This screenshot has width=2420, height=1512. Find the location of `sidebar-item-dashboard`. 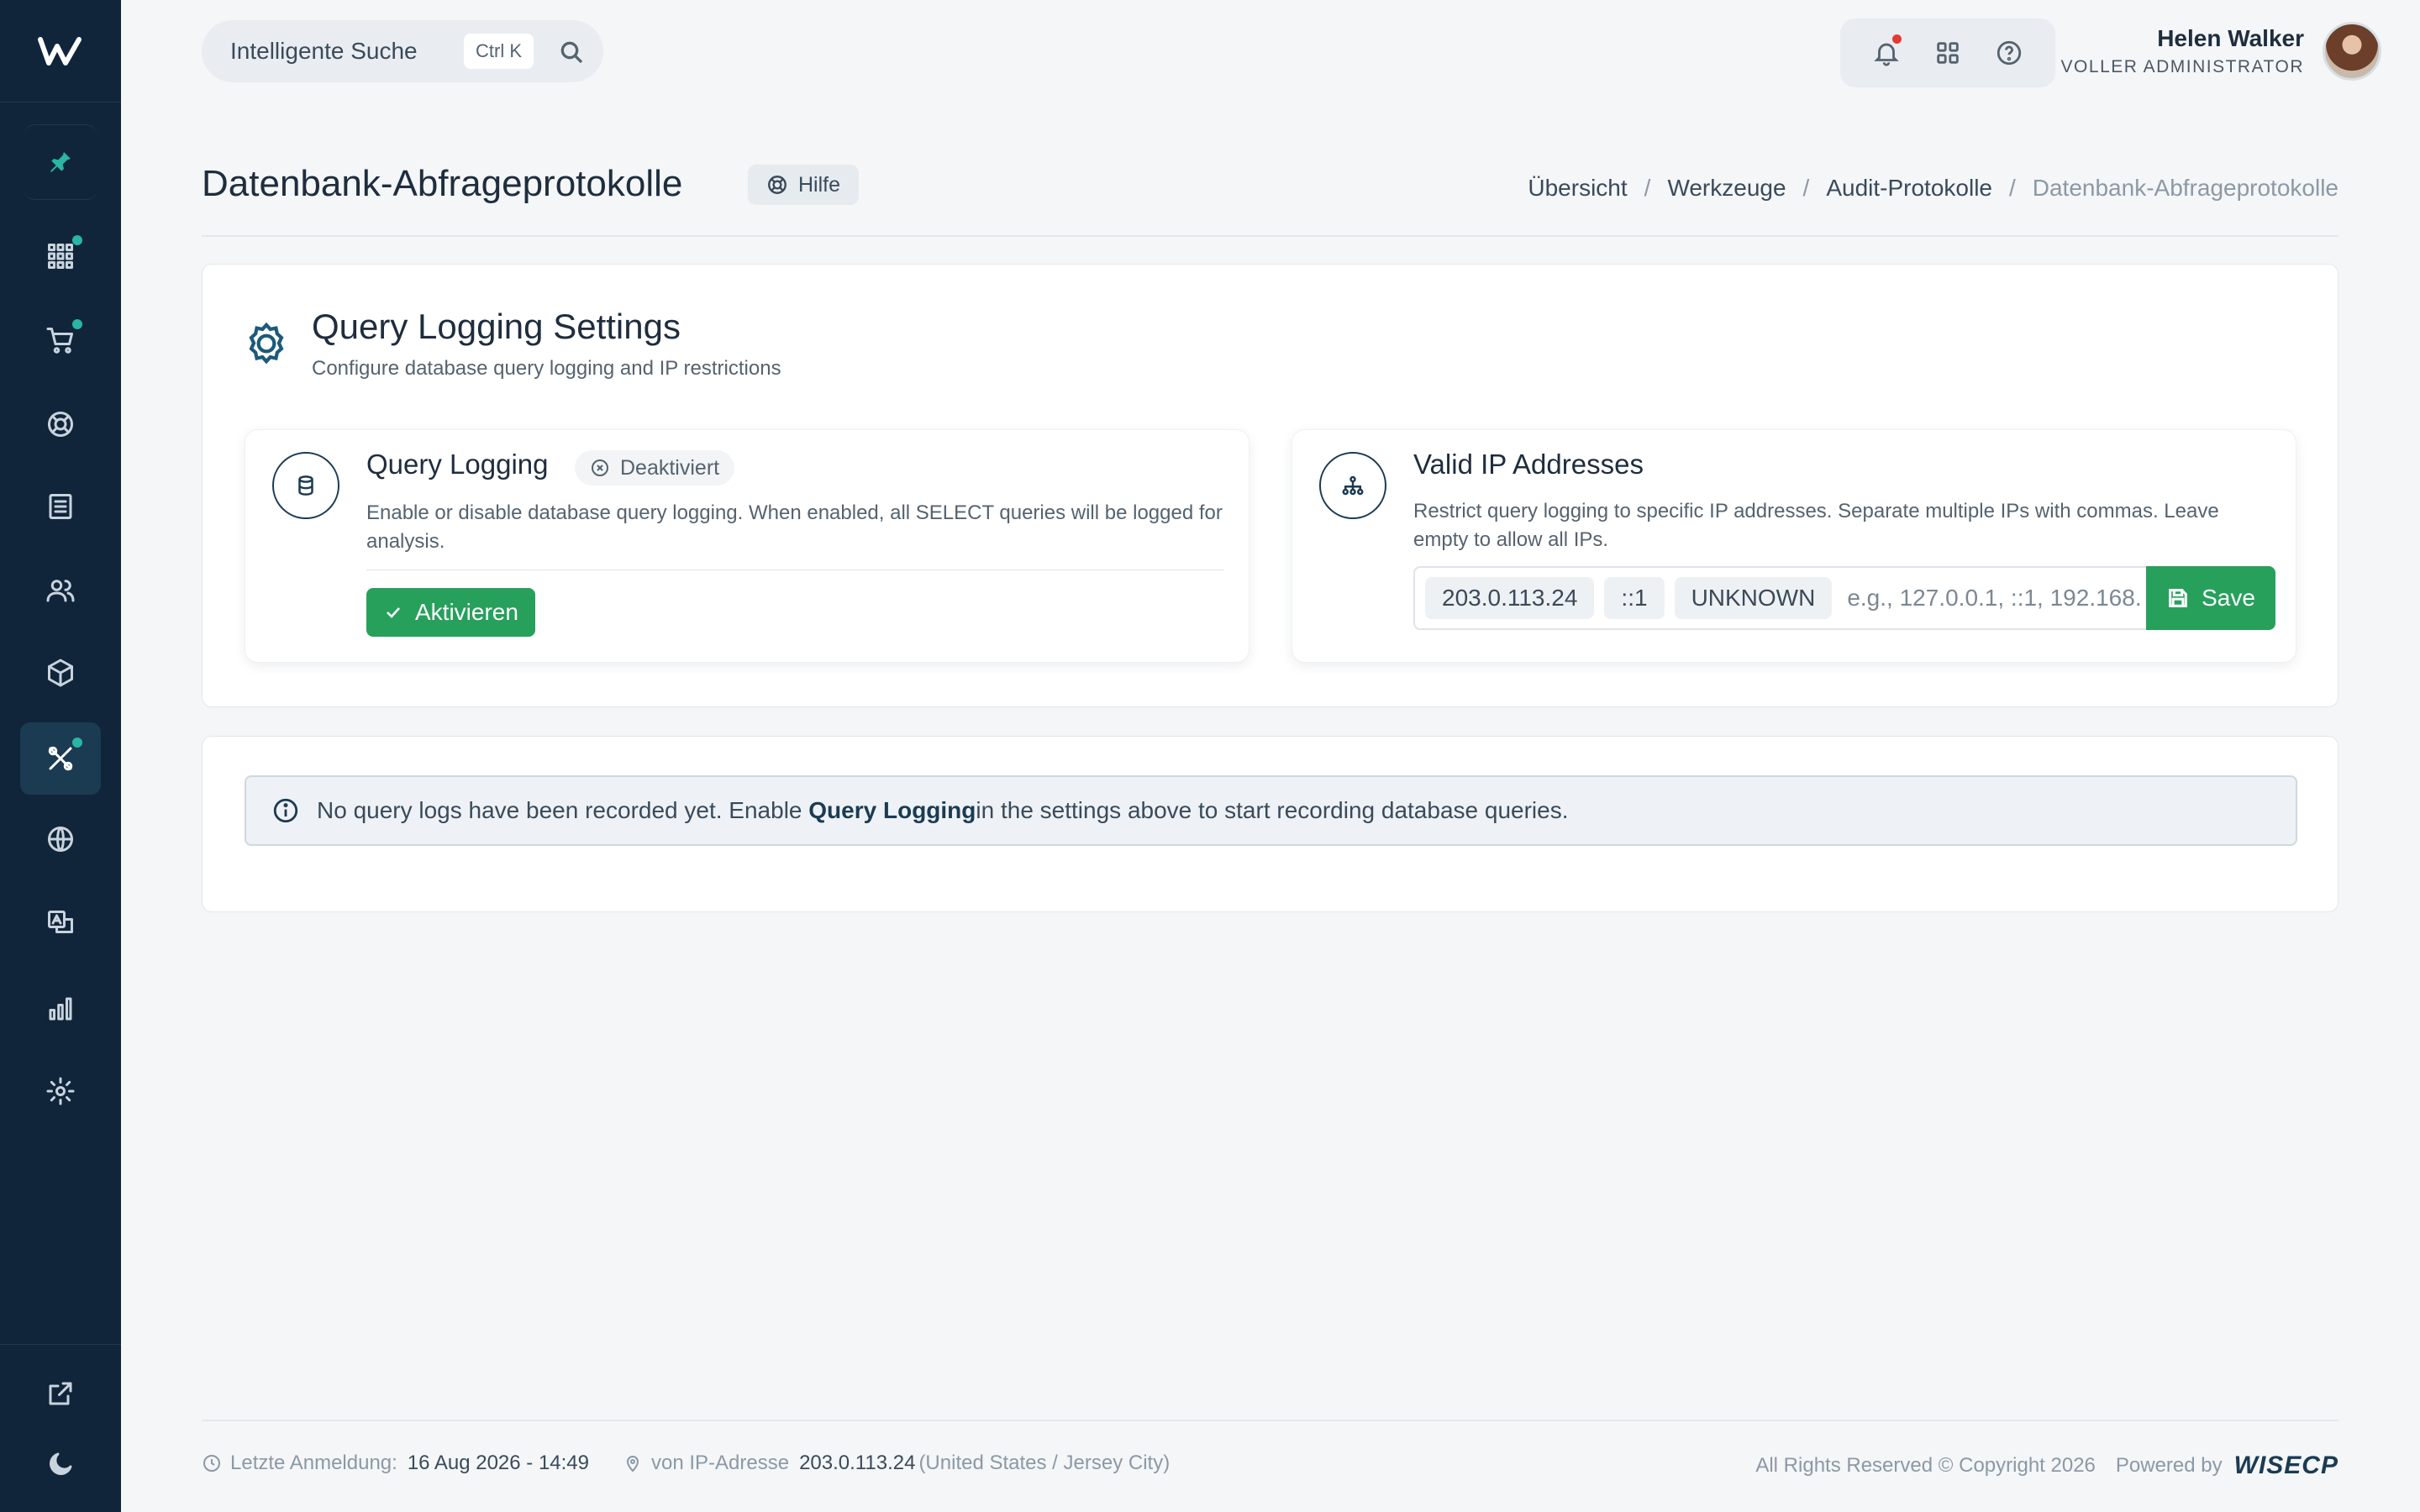

sidebar-item-dashboard is located at coordinates (60, 256).